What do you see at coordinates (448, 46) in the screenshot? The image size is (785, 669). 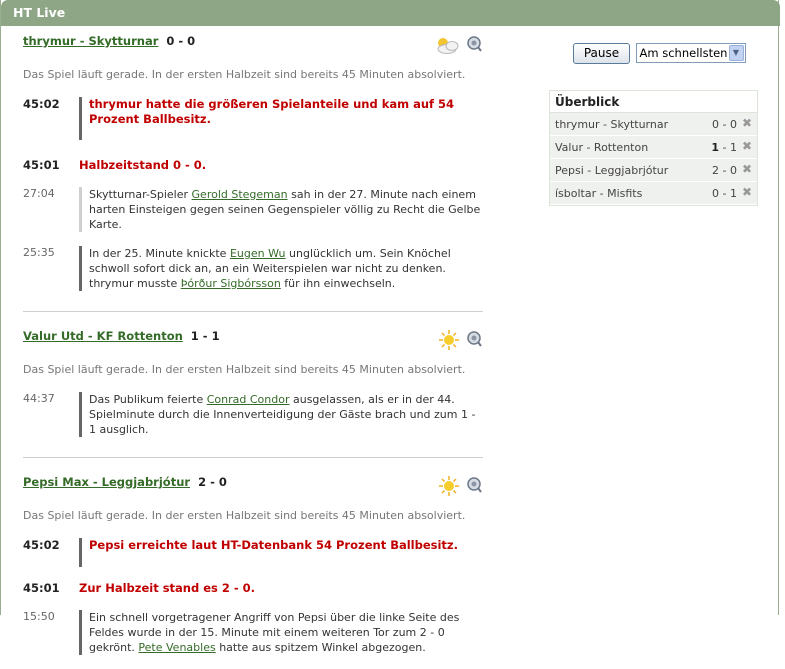 I see `partly-cloudy-icon` at bounding box center [448, 46].